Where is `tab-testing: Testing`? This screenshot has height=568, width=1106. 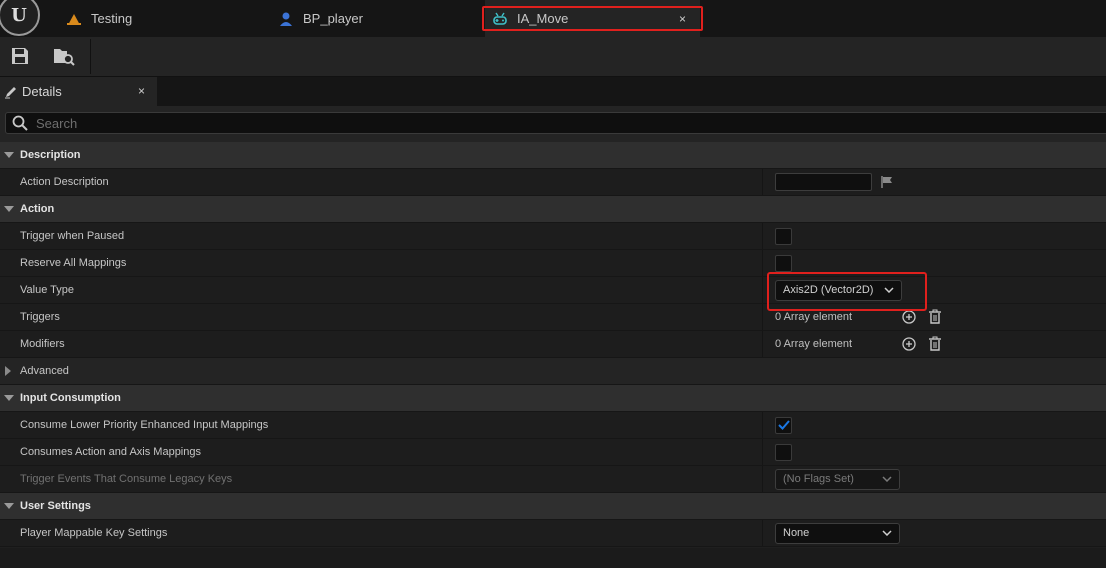 tab-testing: Testing is located at coordinates (166, 18).